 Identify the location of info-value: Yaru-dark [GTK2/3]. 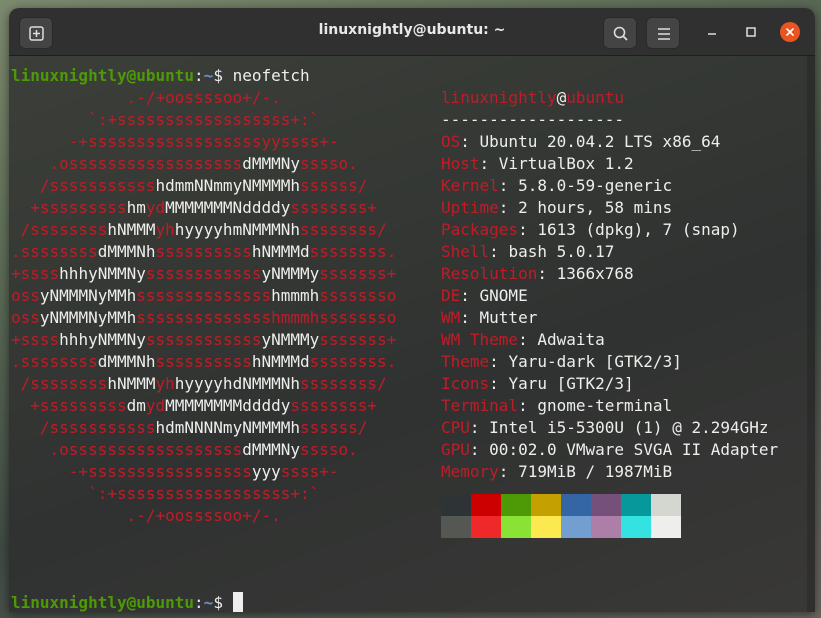
(595, 361).